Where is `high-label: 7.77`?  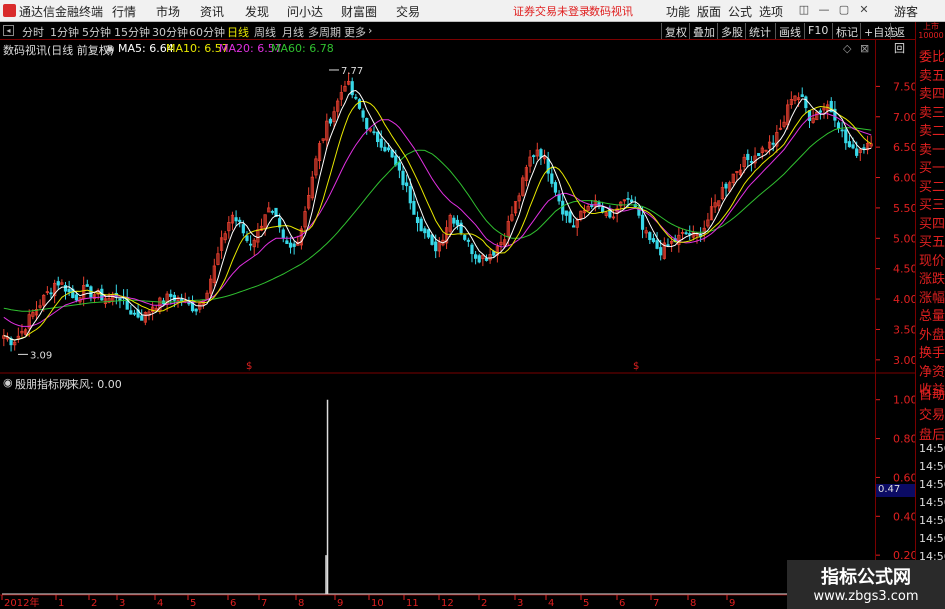 high-label: 7.77 is located at coordinates (352, 71).